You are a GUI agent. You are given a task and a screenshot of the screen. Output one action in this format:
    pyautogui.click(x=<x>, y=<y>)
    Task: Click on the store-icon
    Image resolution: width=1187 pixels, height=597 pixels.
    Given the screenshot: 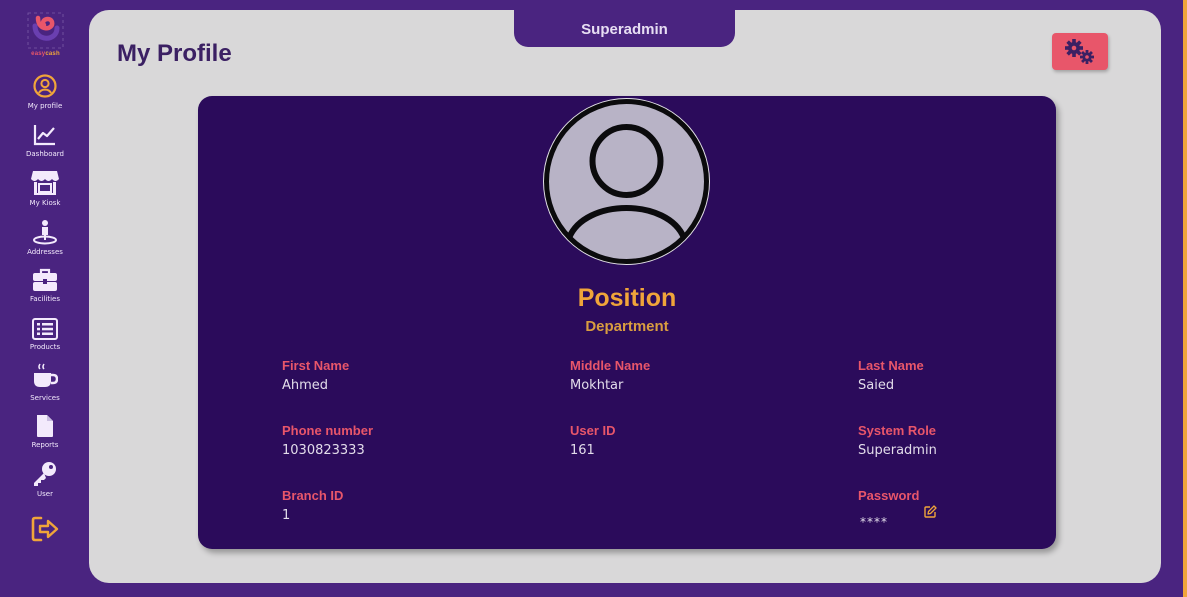 What is the action you would take?
    pyautogui.click(x=45, y=183)
    